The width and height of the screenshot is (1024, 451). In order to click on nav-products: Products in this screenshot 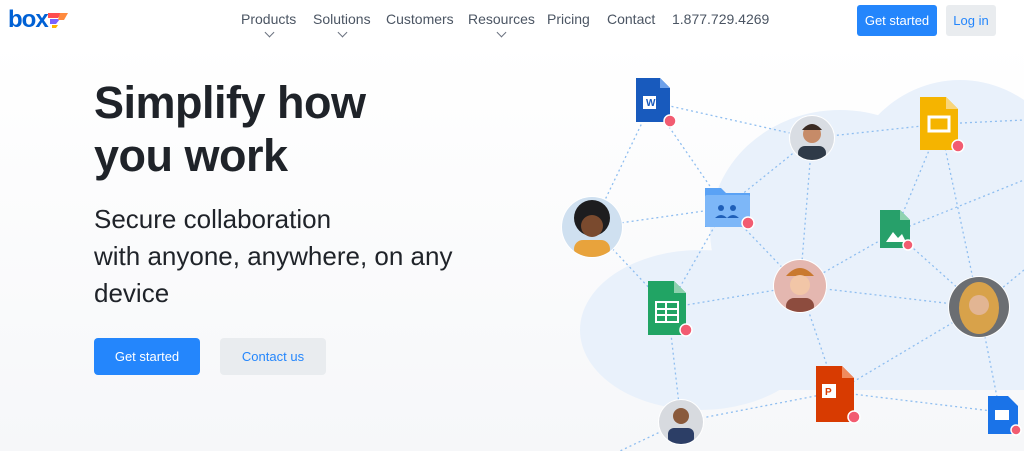, I will do `click(269, 24)`.